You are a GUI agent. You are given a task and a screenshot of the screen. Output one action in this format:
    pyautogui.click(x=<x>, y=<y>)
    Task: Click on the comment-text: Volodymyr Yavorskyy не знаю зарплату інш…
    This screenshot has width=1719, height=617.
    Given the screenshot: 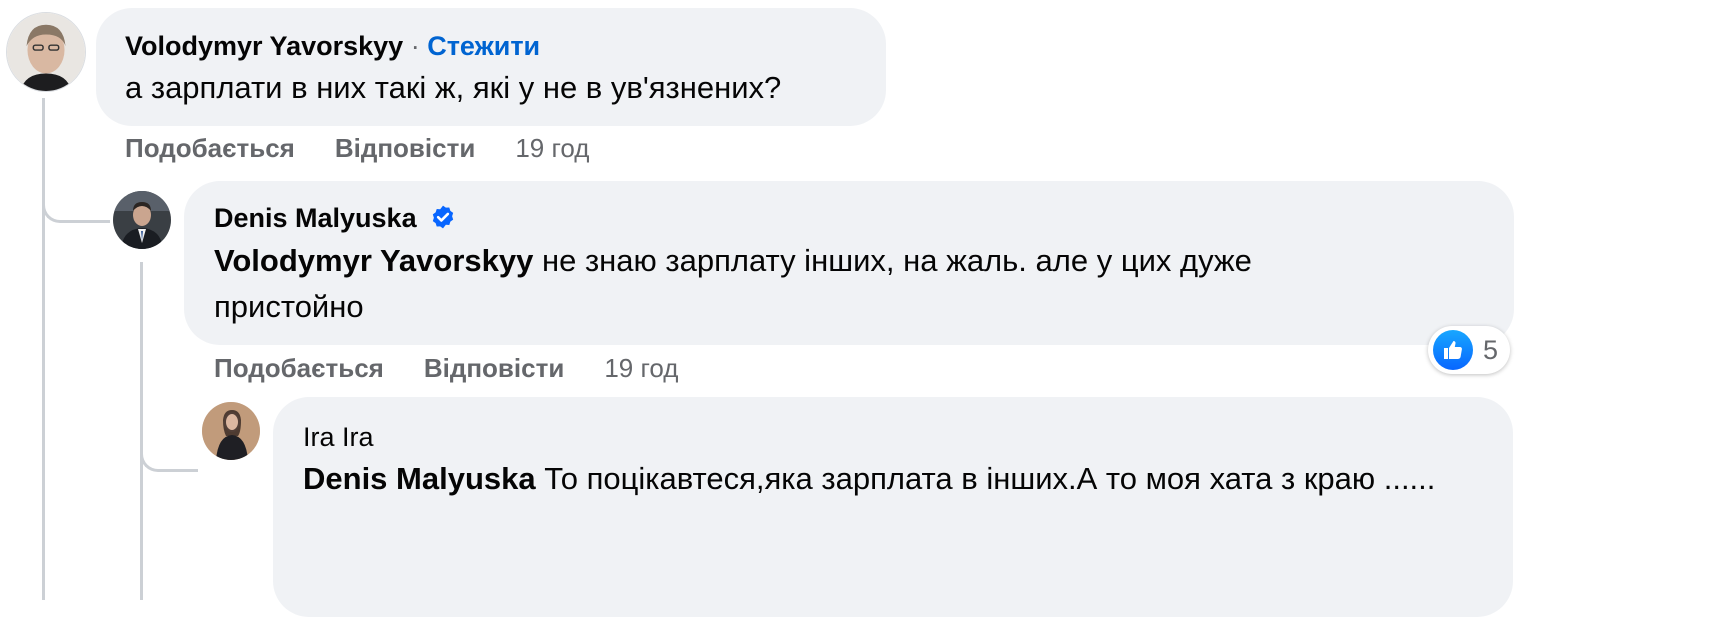 What is the action you would take?
    pyautogui.click(x=809, y=284)
    